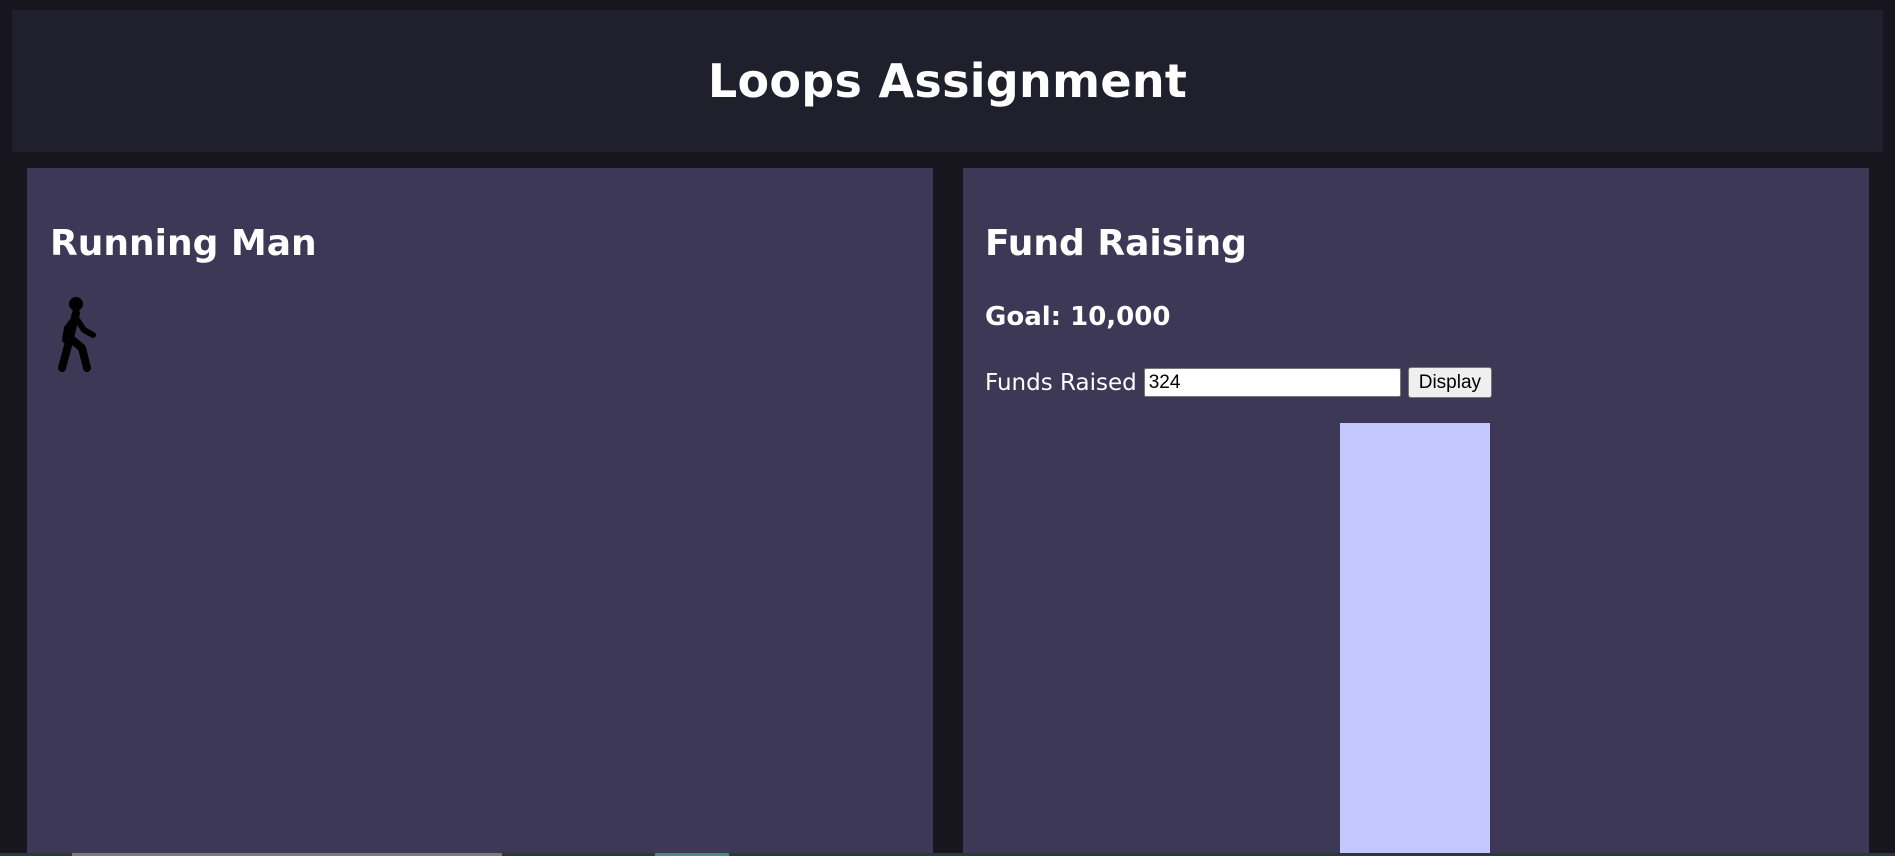  I want to click on page-title: Loops Assignment, so click(947, 81).